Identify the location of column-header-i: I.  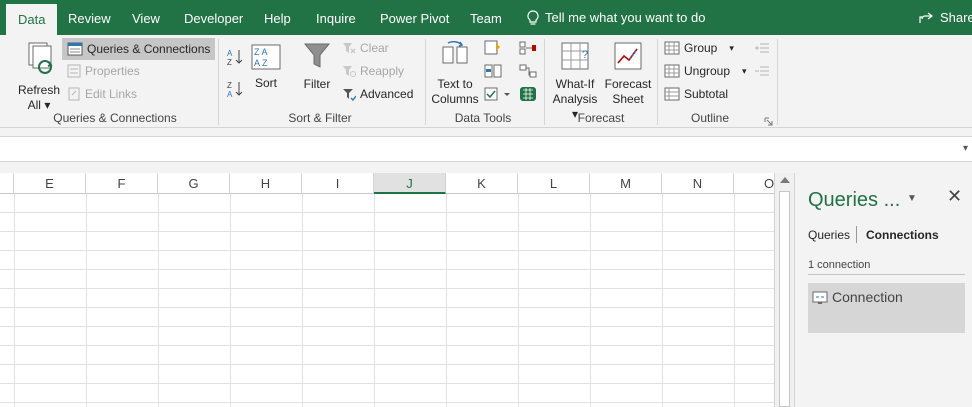
(338, 183).